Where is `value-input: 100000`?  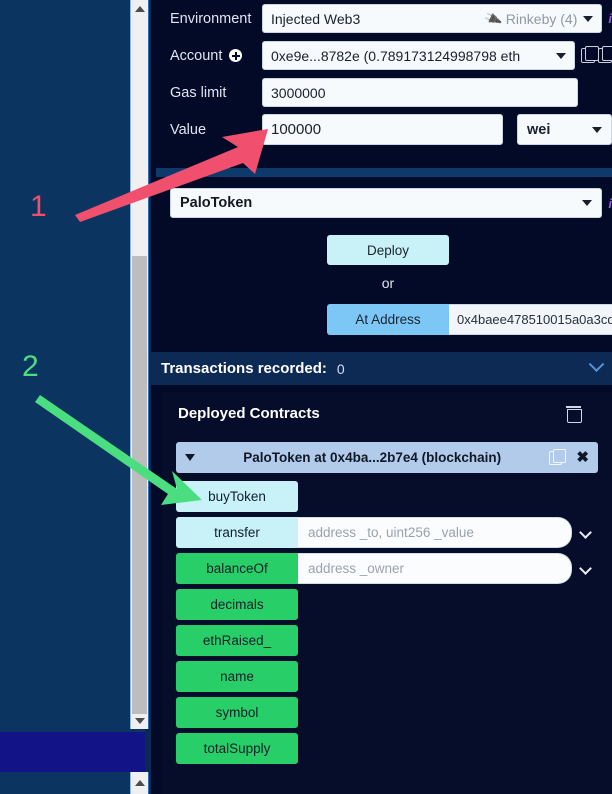
value-input: 100000 is located at coordinates (382, 129).